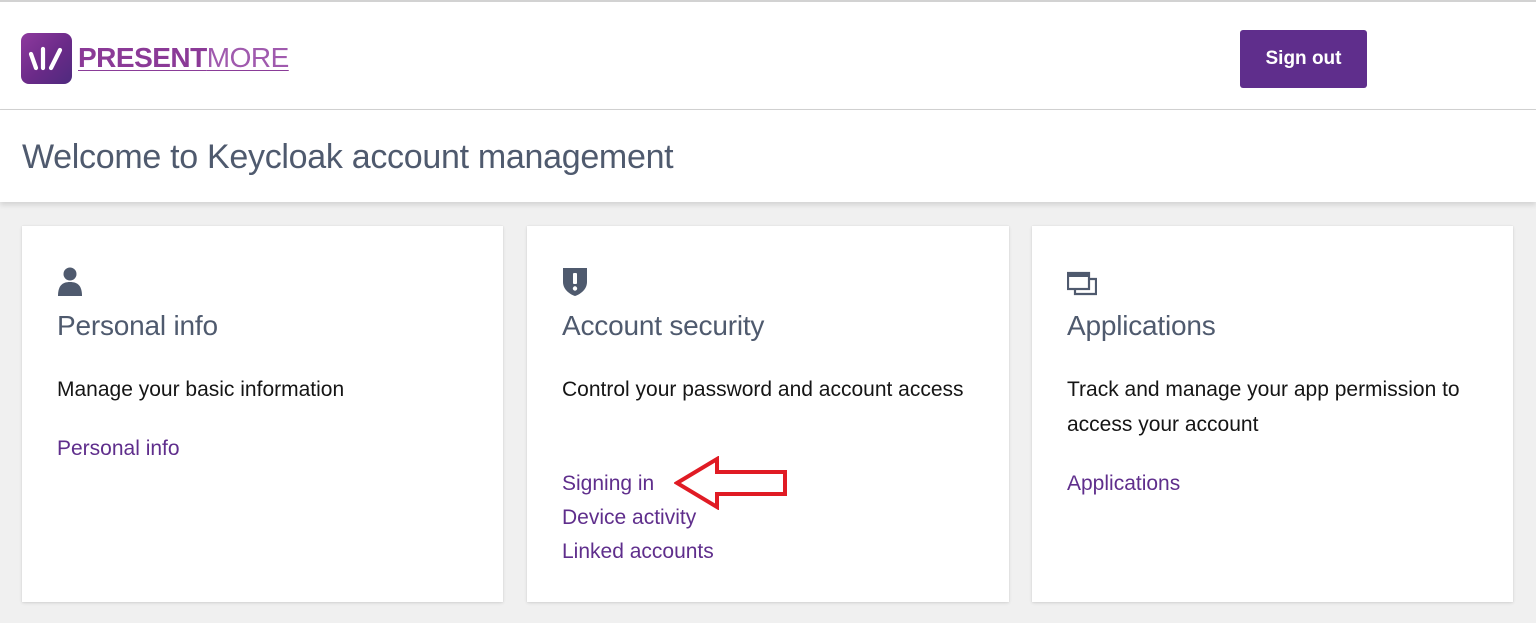 This screenshot has height=623, width=1536. I want to click on list-item: Personal info, so click(118, 449).